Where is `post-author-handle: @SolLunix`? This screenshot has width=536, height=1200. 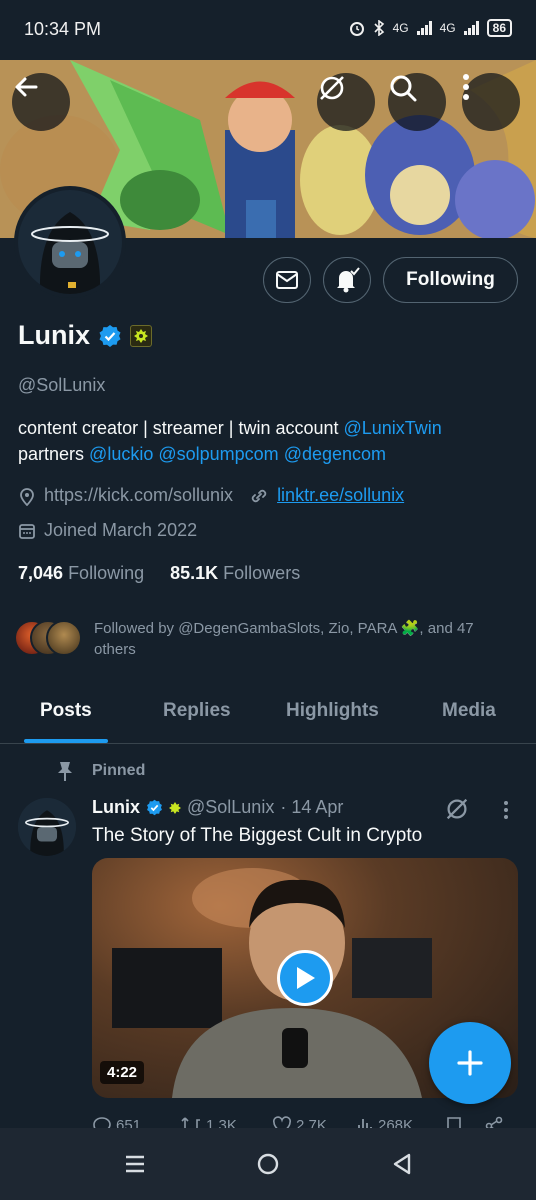 post-author-handle: @SolLunix is located at coordinates (230, 807).